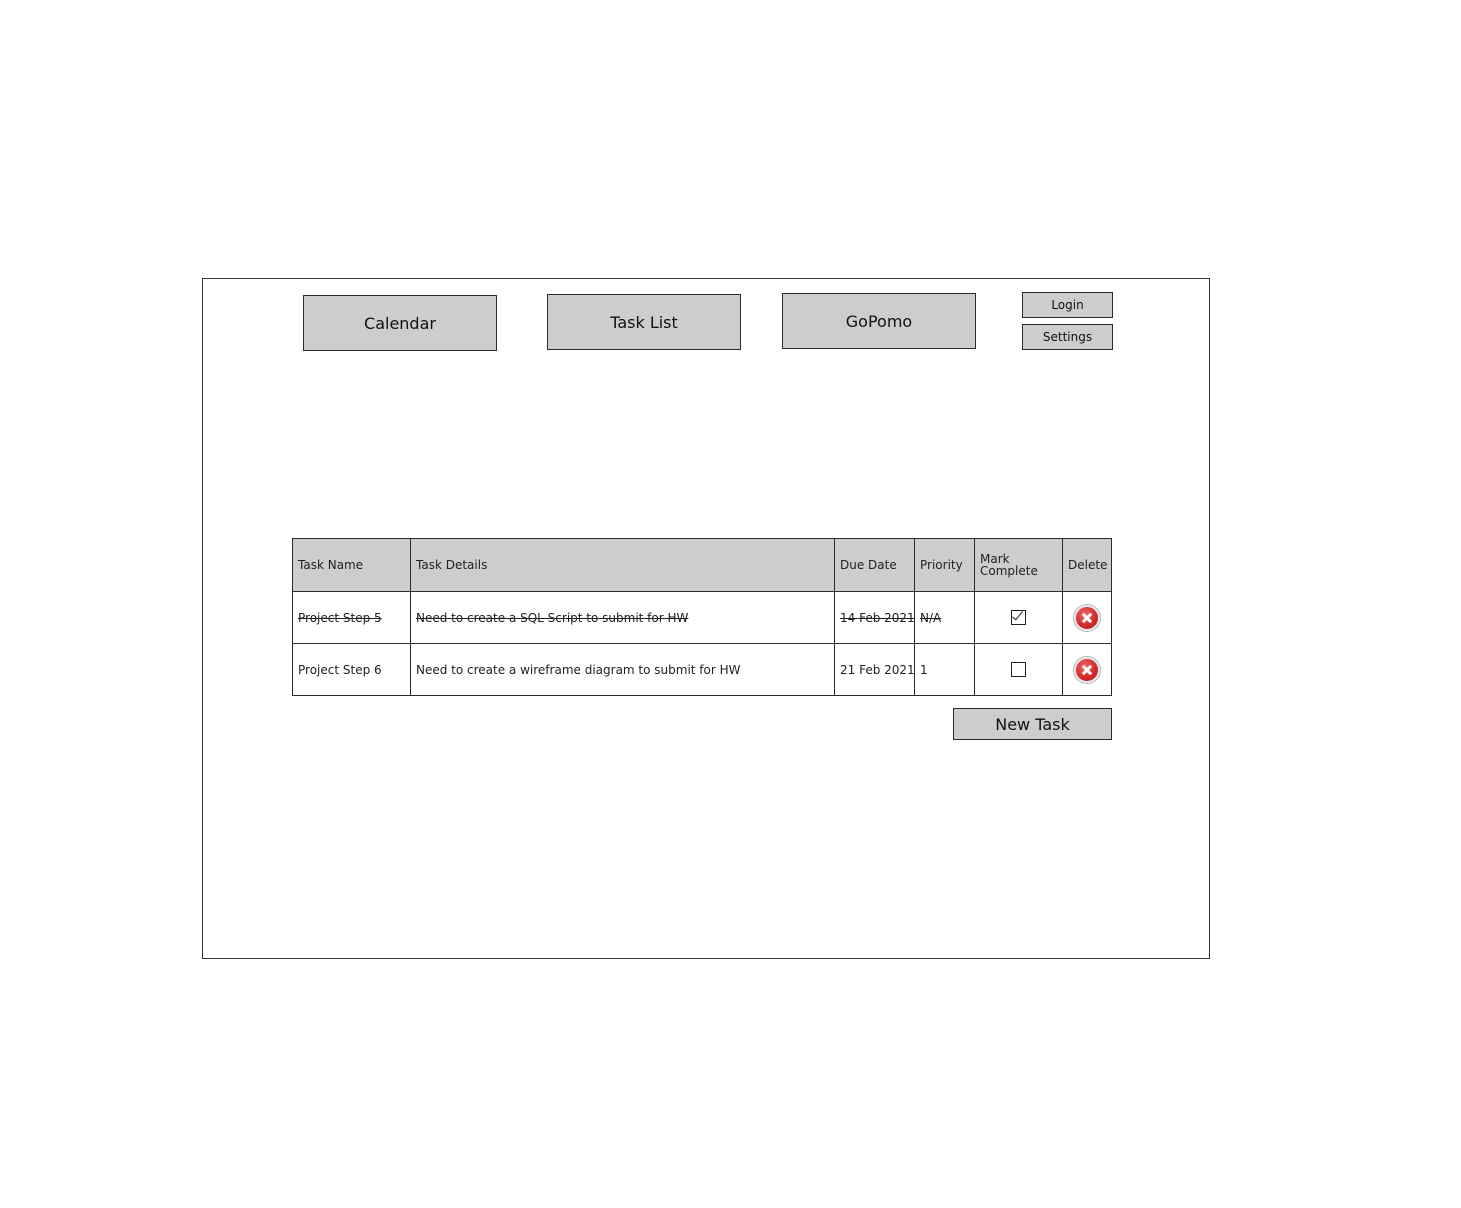 This screenshot has height=1208, width=1461. I want to click on new-task-button: New Task, so click(1032, 724).